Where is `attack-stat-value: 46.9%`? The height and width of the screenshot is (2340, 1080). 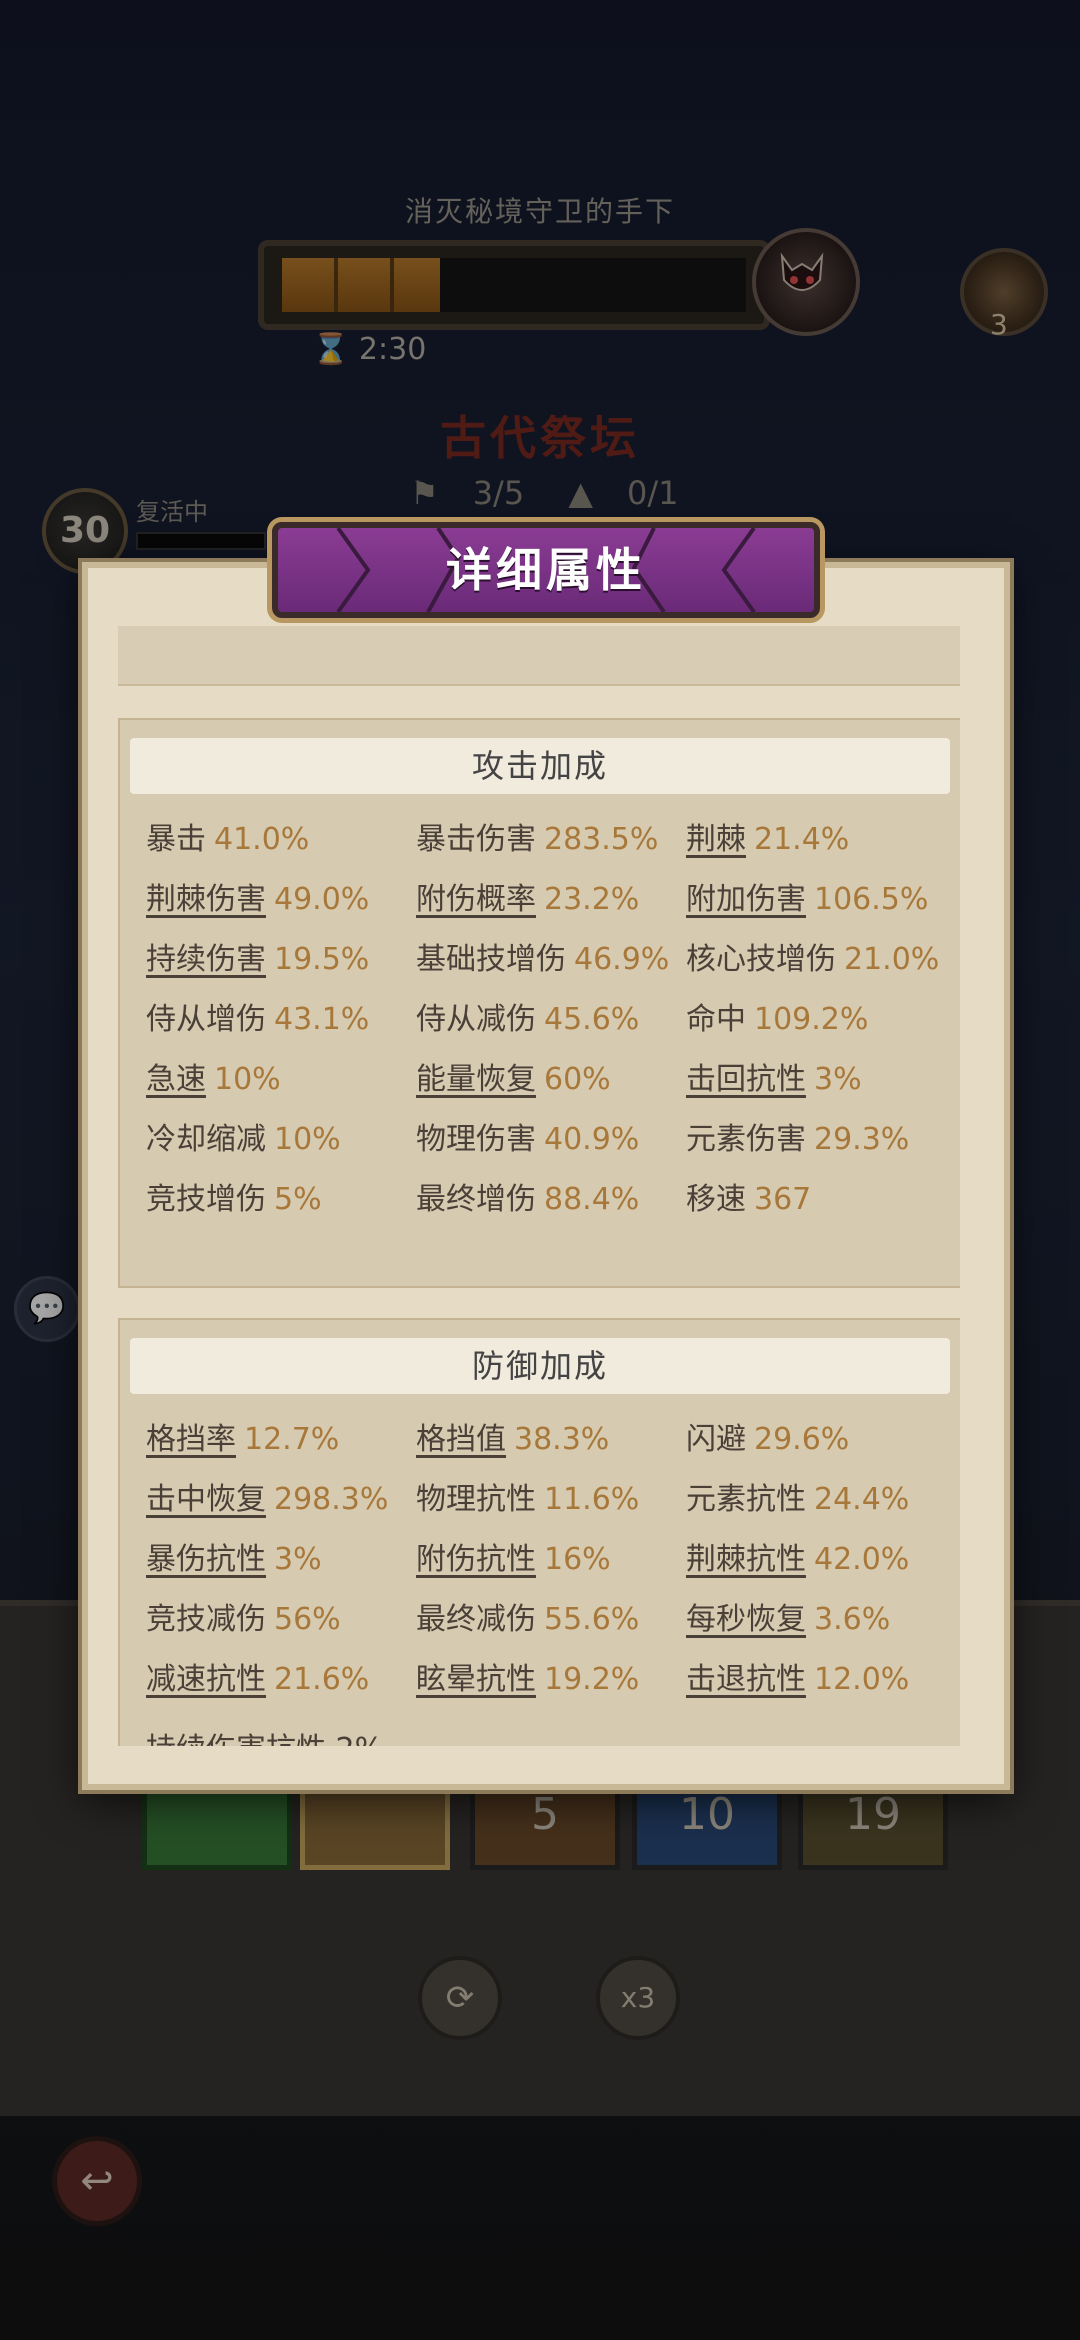
attack-stat-value: 46.9% is located at coordinates (622, 959).